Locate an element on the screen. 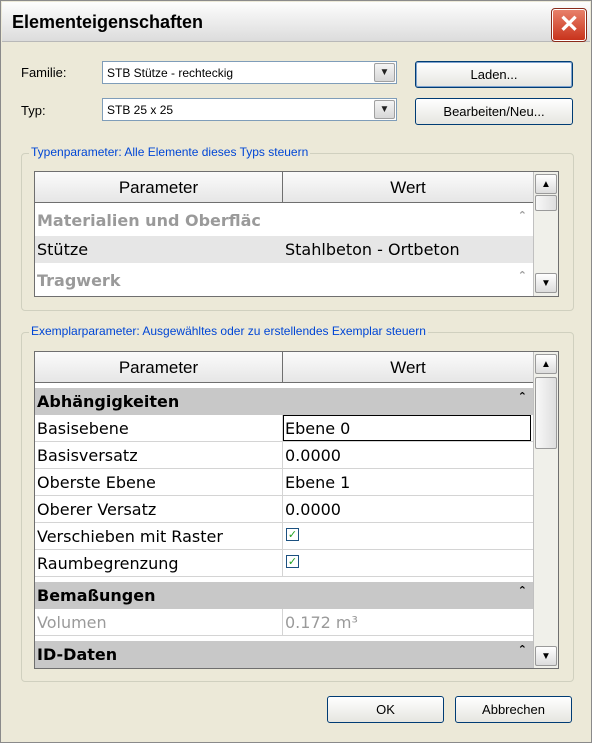  family-label: Familie: is located at coordinates (44, 72).